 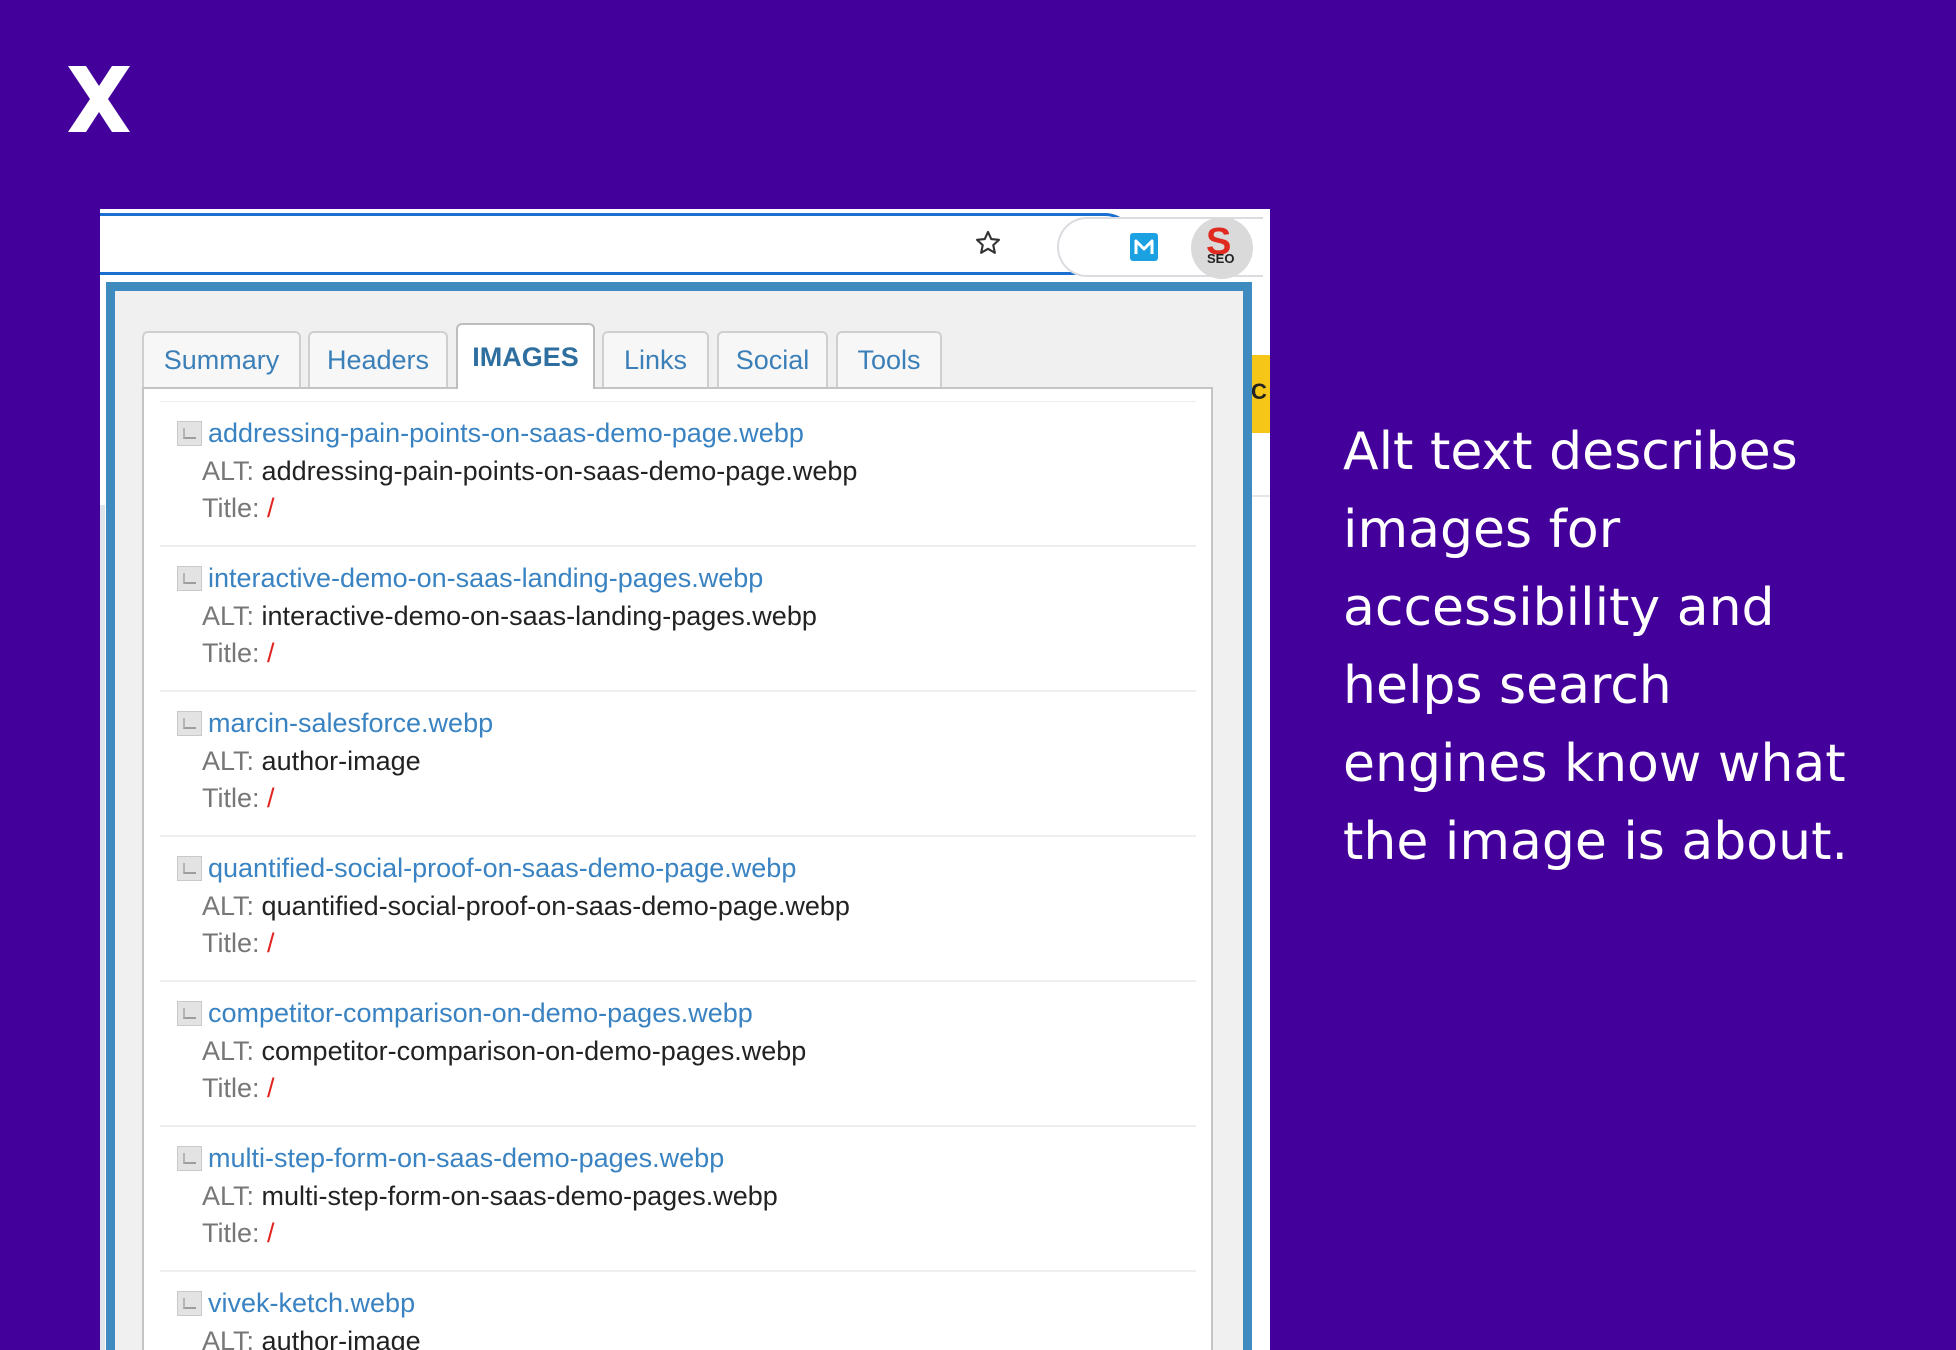 What do you see at coordinates (221, 359) in the screenshot?
I see `tab-summary: Summary` at bounding box center [221, 359].